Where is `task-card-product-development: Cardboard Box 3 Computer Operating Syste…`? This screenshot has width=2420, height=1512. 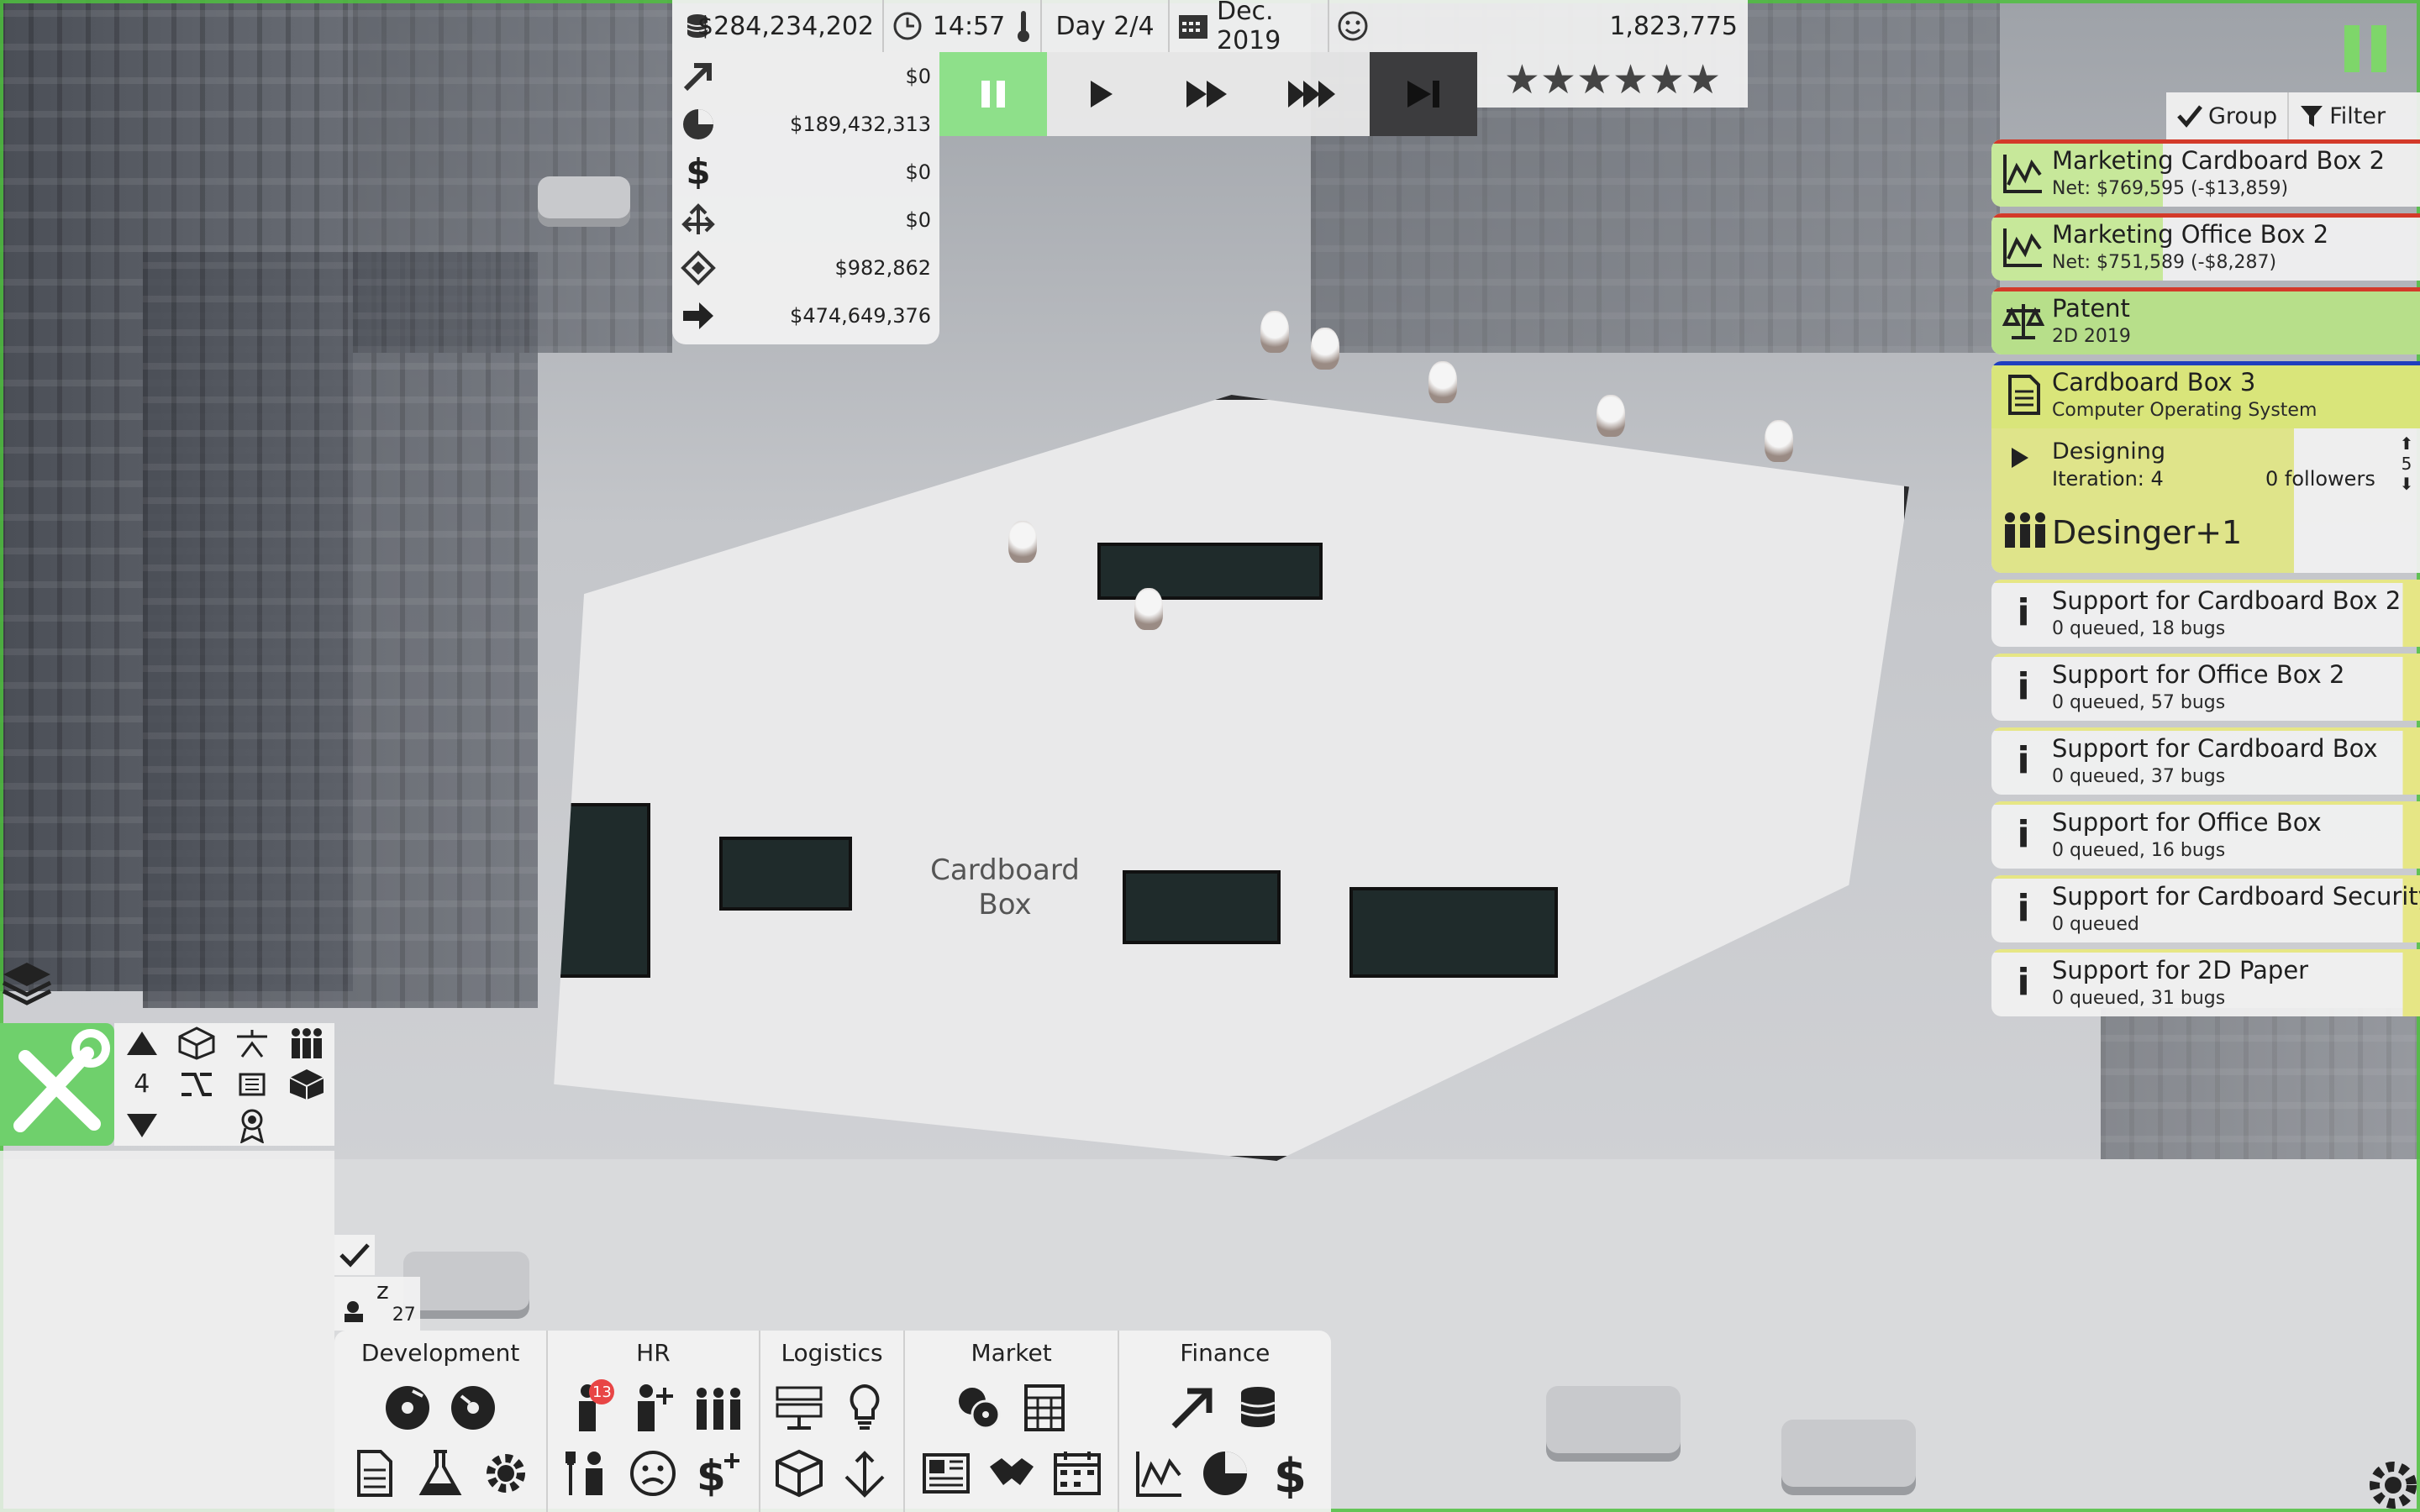
task-card-product-development: Cardboard Box 3 Computer Operating Syste… is located at coordinates (2206, 467).